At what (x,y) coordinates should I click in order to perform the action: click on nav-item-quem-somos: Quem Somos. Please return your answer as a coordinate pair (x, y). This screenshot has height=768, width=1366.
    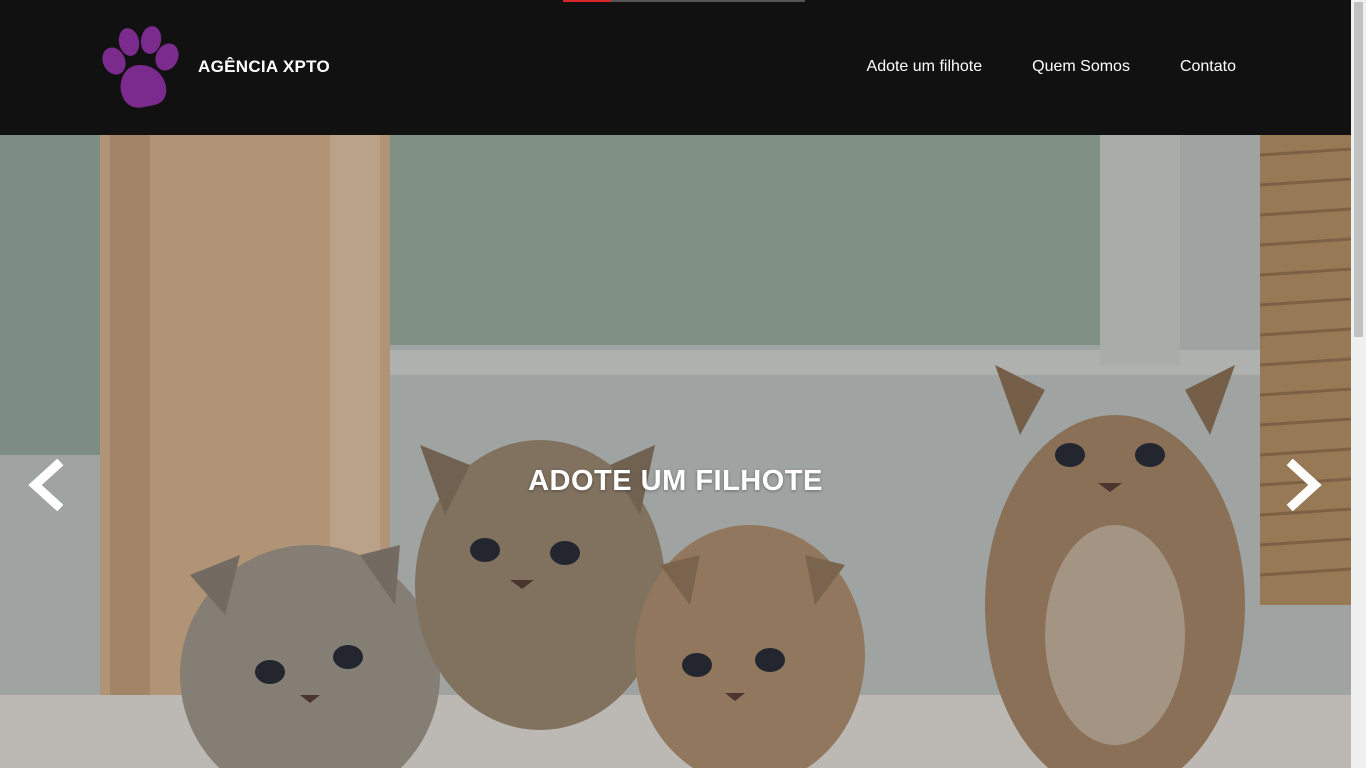
    Looking at the image, I should click on (1081, 67).